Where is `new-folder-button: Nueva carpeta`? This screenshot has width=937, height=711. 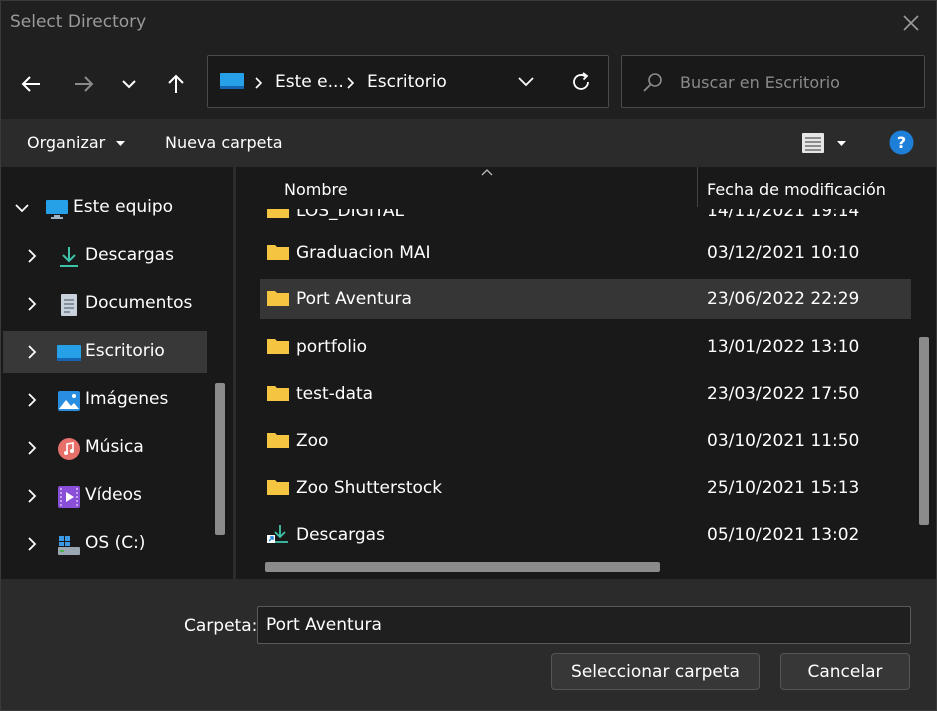 new-folder-button: Nueva carpeta is located at coordinates (224, 142).